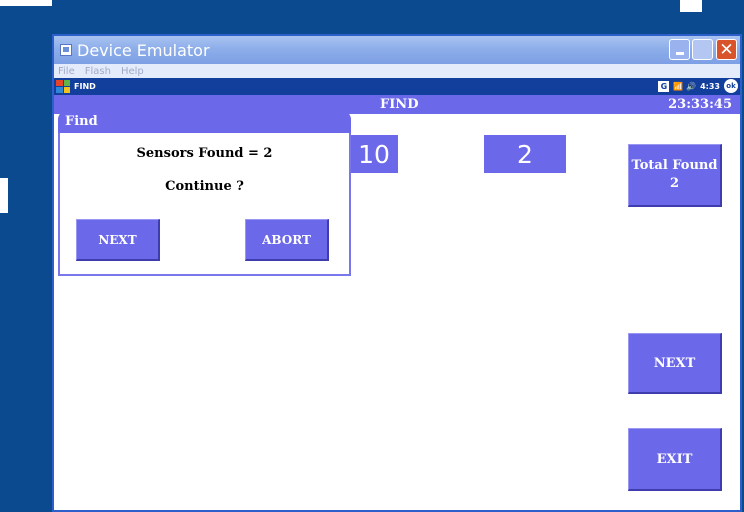  I want to click on exit-button: EXIT, so click(675, 459).